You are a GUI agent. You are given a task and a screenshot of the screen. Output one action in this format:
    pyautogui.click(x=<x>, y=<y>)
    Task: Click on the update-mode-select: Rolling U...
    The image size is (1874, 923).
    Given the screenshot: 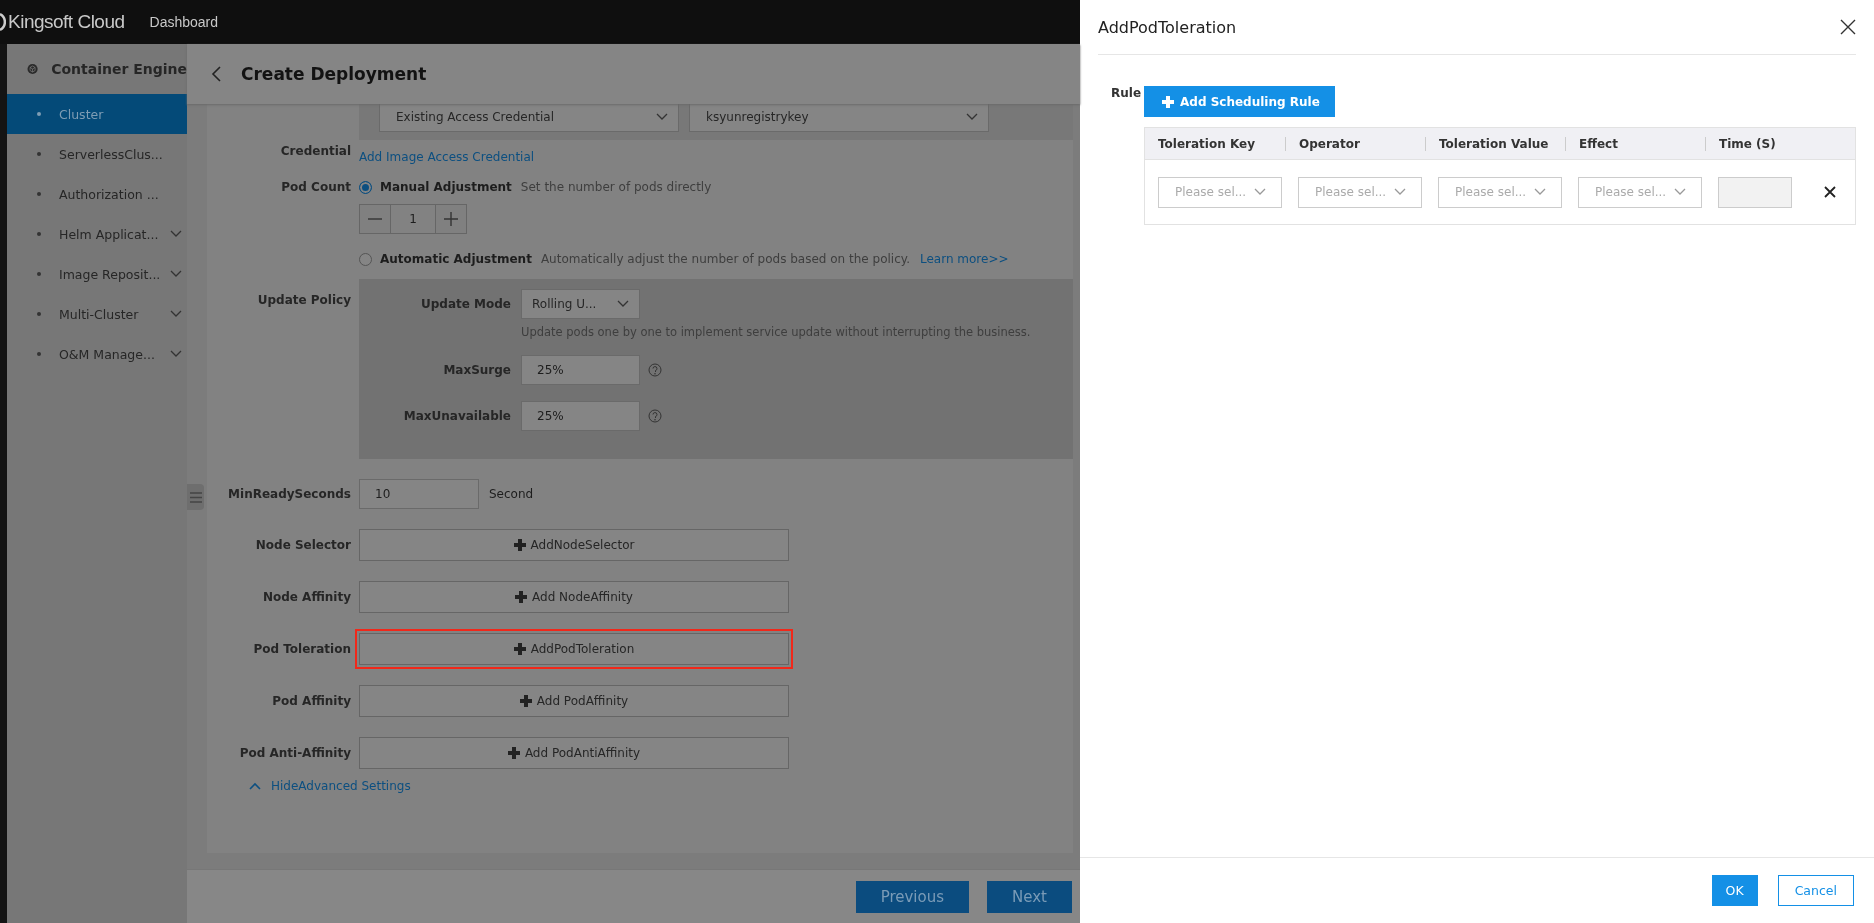 What is the action you would take?
    pyautogui.click(x=580, y=304)
    